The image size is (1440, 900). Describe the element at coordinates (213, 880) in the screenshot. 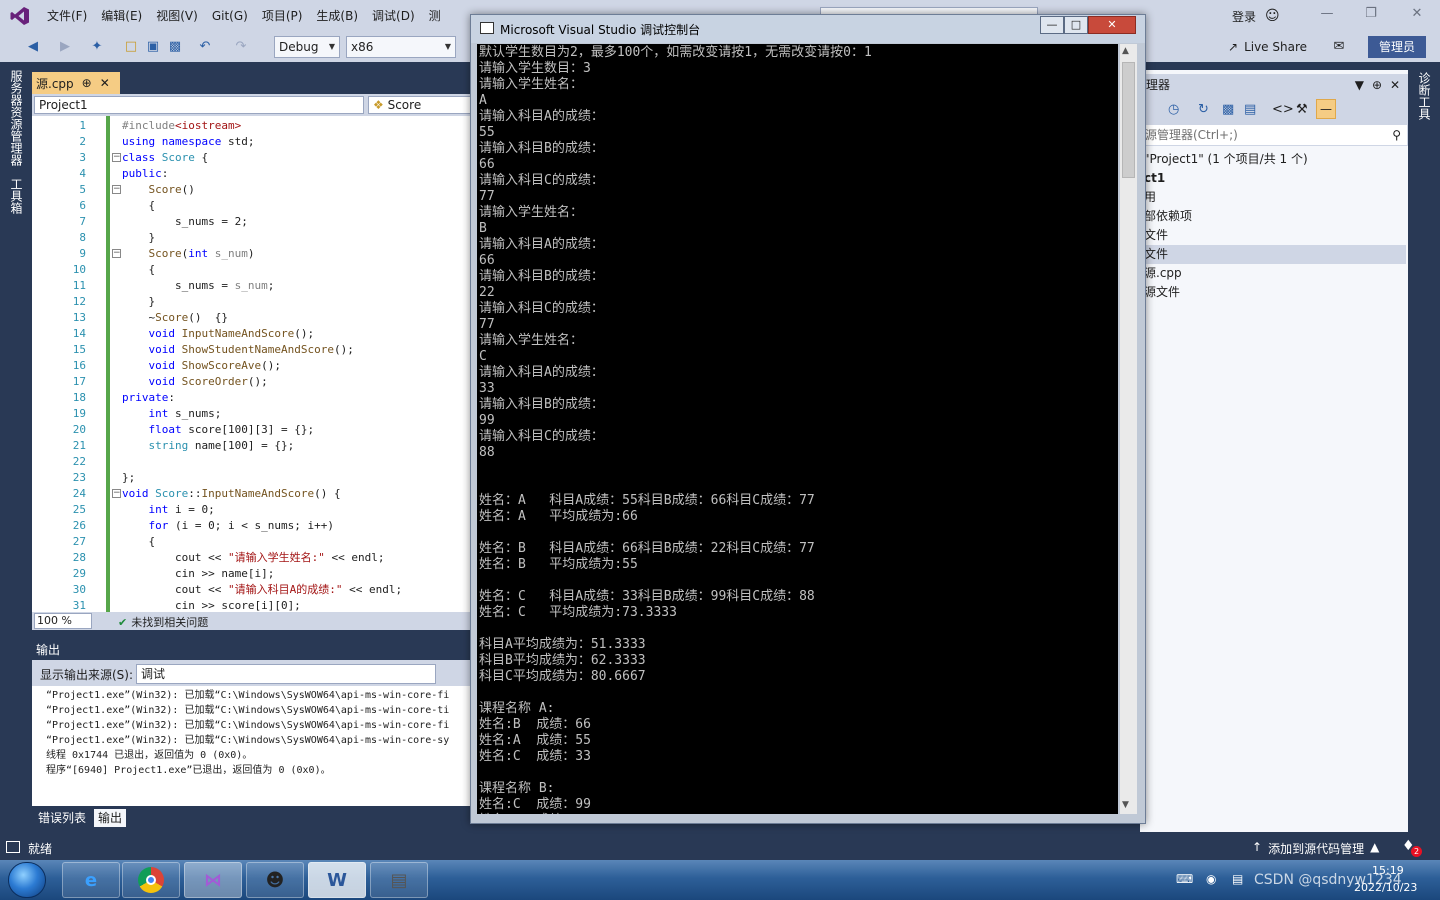

I see `visual-studio-taskbar-icon: ⋈` at that location.